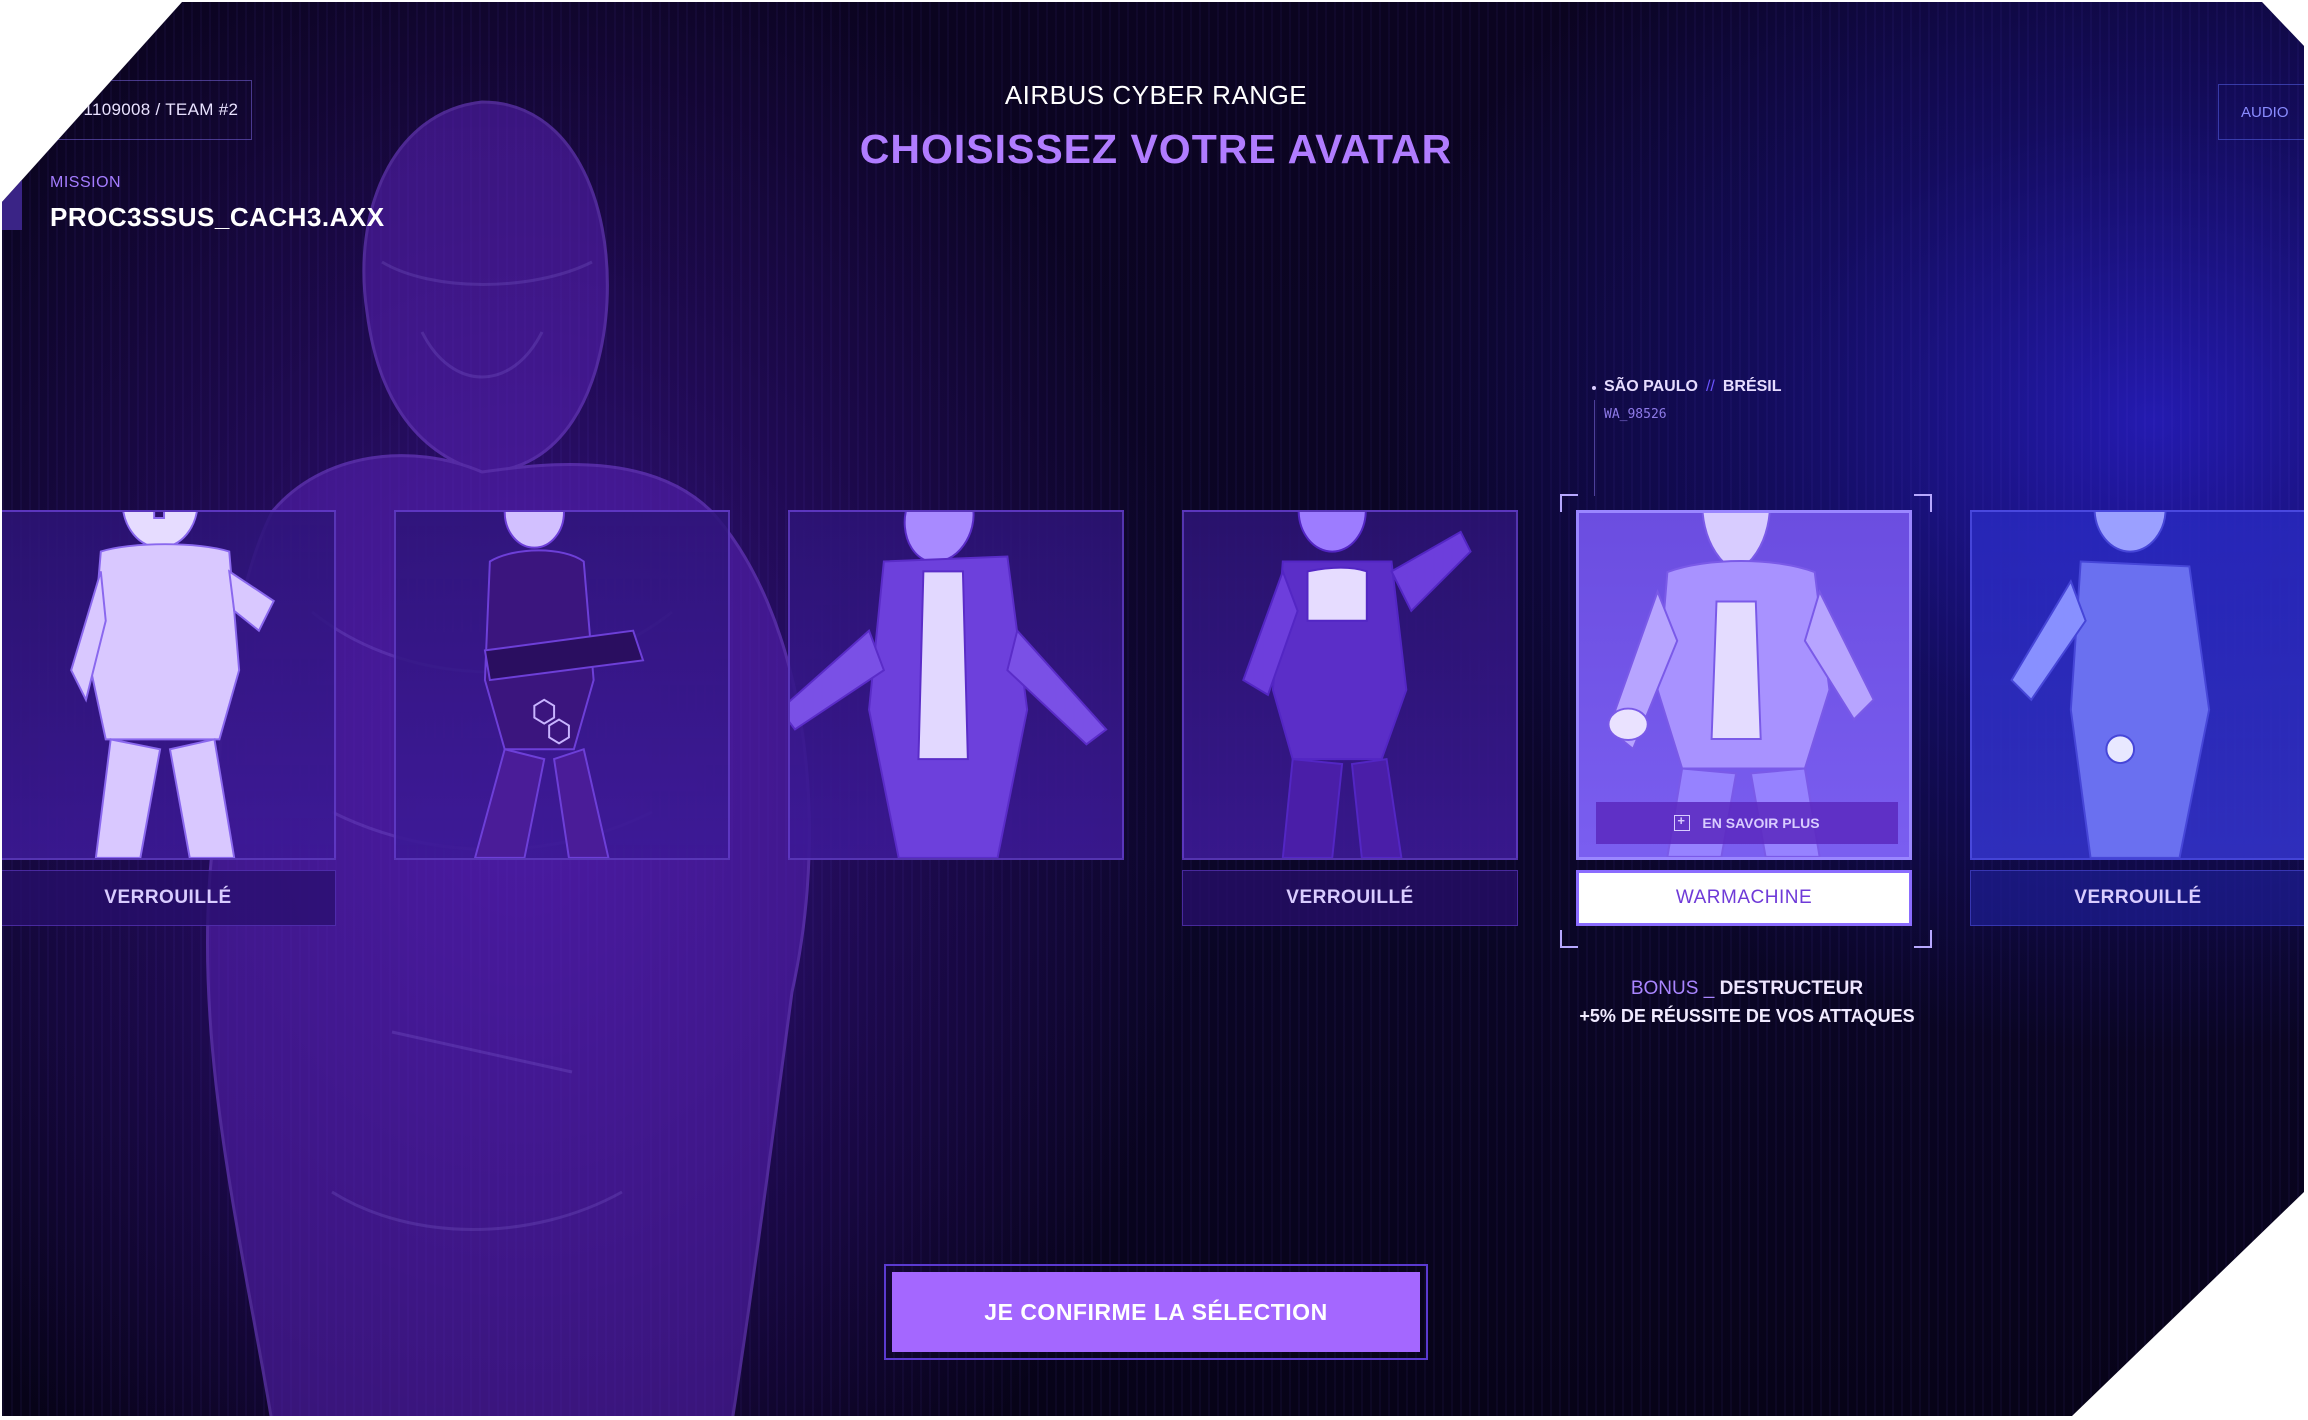 The width and height of the screenshot is (2308, 1420). What do you see at coordinates (1156, 149) in the screenshot?
I see `page-title: CHOISISSEZ VOTRE AVATAR` at bounding box center [1156, 149].